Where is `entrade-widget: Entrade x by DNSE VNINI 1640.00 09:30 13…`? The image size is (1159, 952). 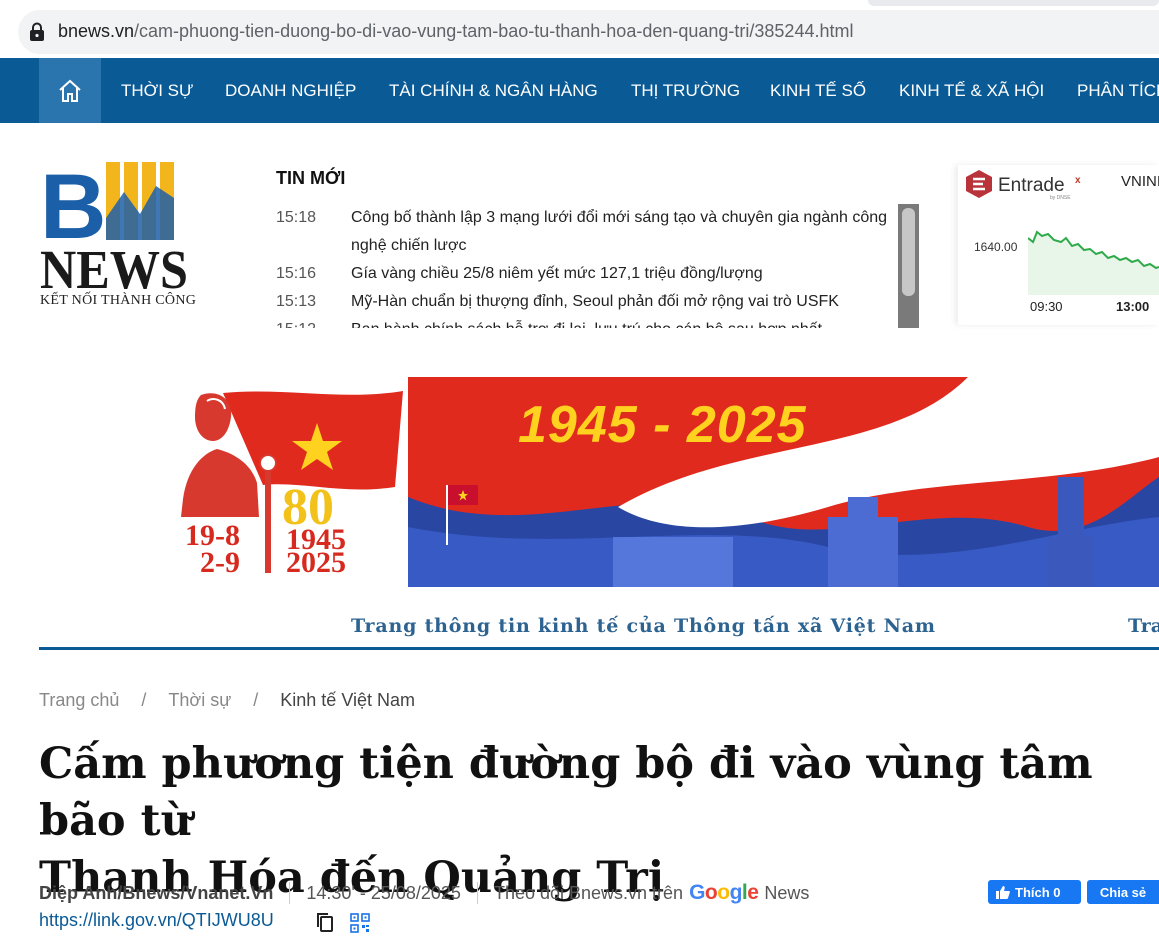 entrade-widget: Entrade x by DNSE VNINI 1640.00 09:30 13… is located at coordinates (1058, 245).